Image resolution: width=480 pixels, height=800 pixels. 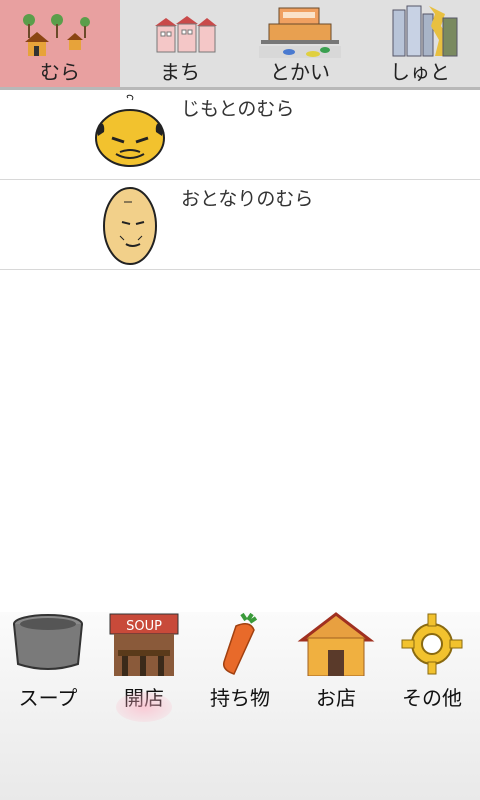 I want to click on tab-village: むら, so click(x=60, y=43).